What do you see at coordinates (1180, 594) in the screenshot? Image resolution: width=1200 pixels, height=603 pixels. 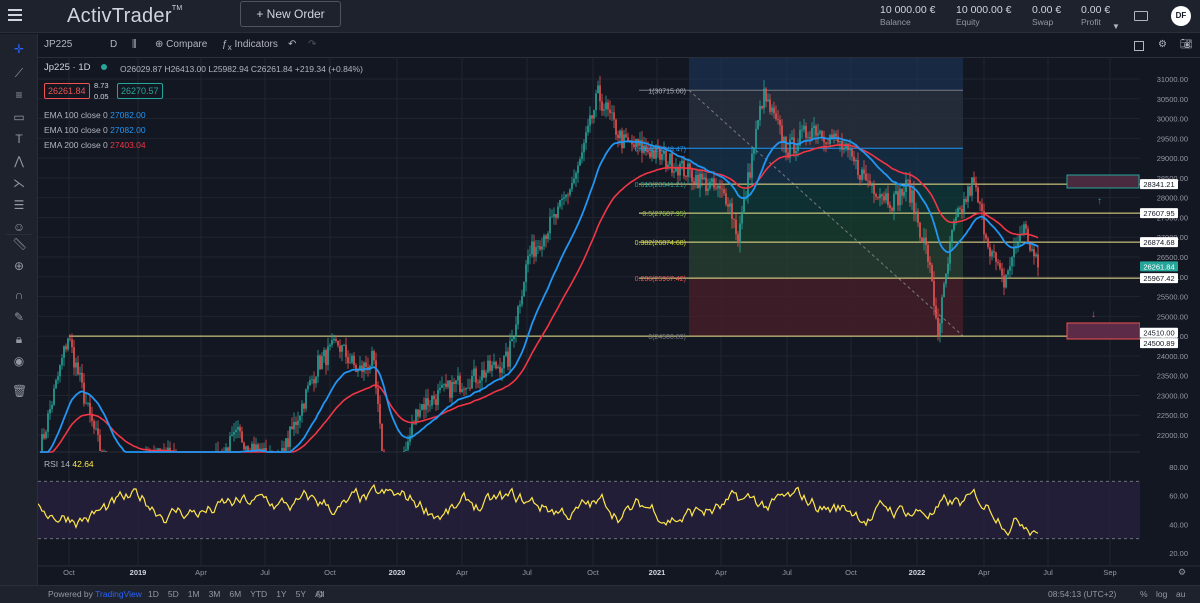 I see `auto-toggle: au` at bounding box center [1180, 594].